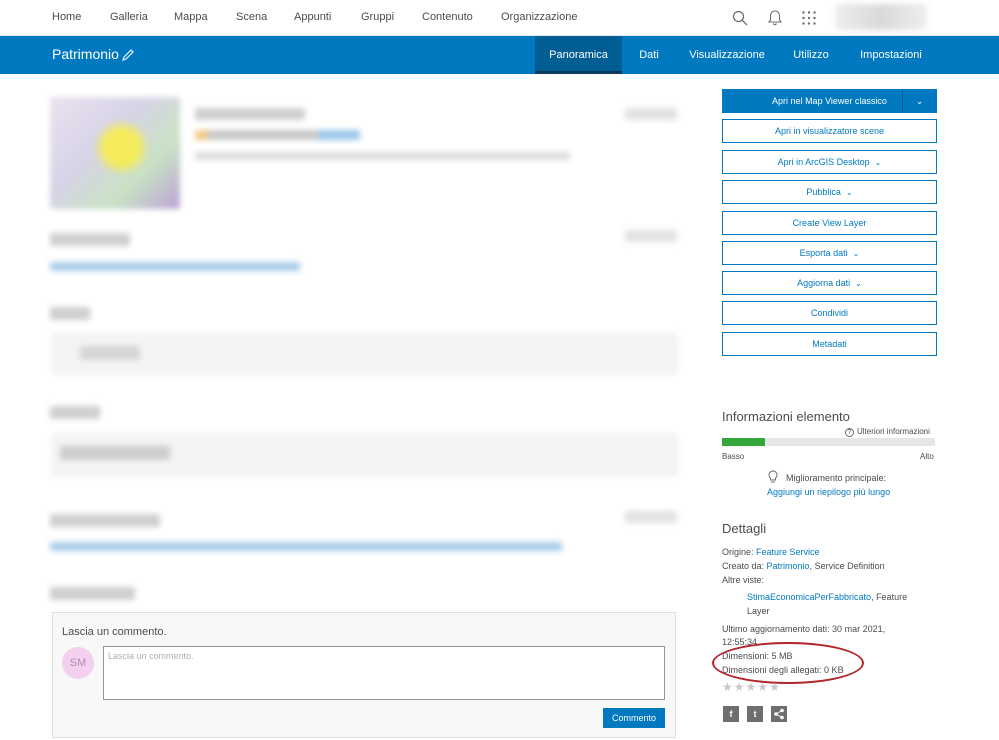  What do you see at coordinates (881, 17) in the screenshot?
I see `user-menu-blurred` at bounding box center [881, 17].